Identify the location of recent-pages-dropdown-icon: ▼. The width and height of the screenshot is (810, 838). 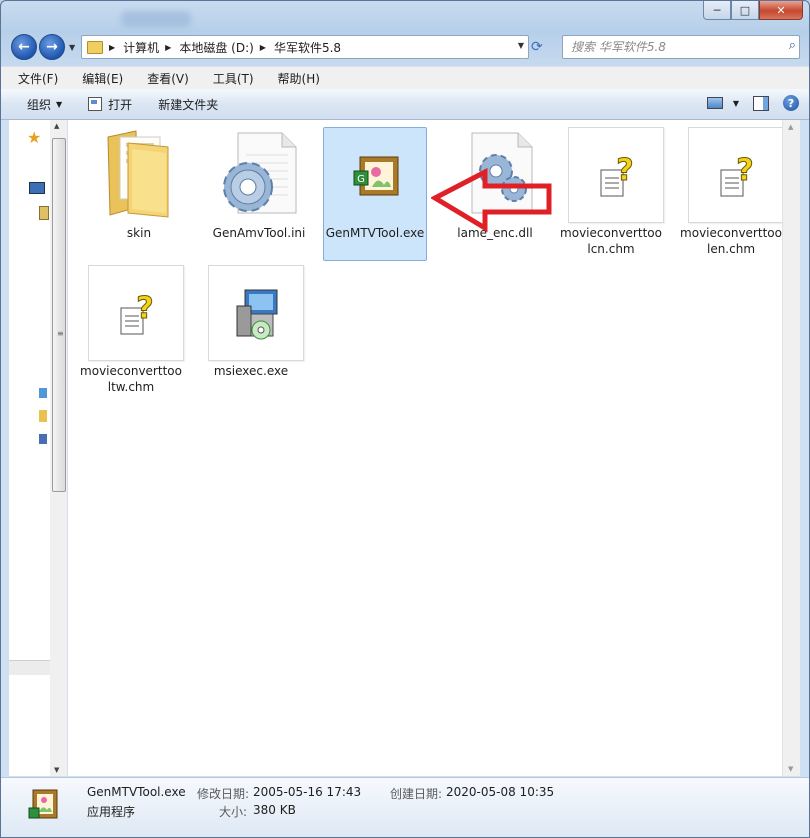
(72, 47).